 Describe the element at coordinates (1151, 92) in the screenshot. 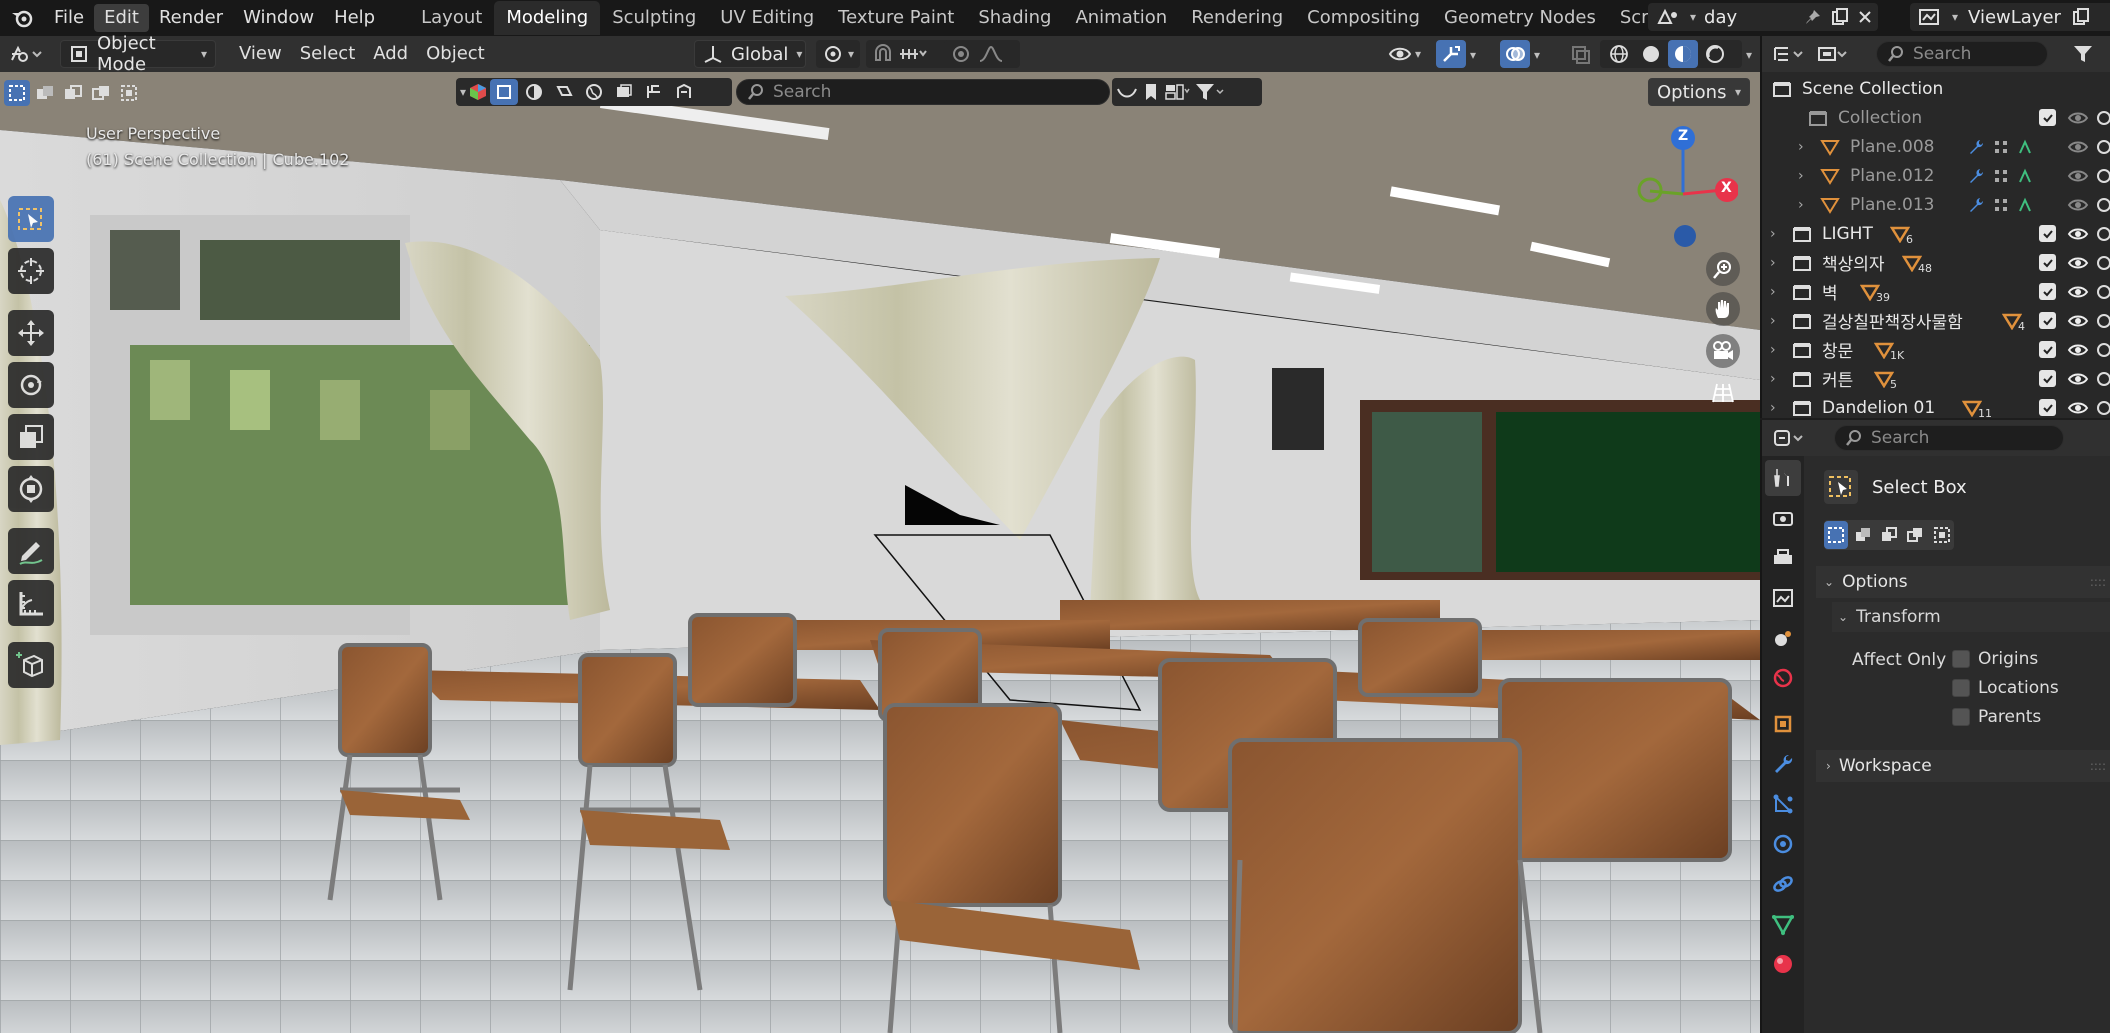

I see `bookmark-icon` at that location.